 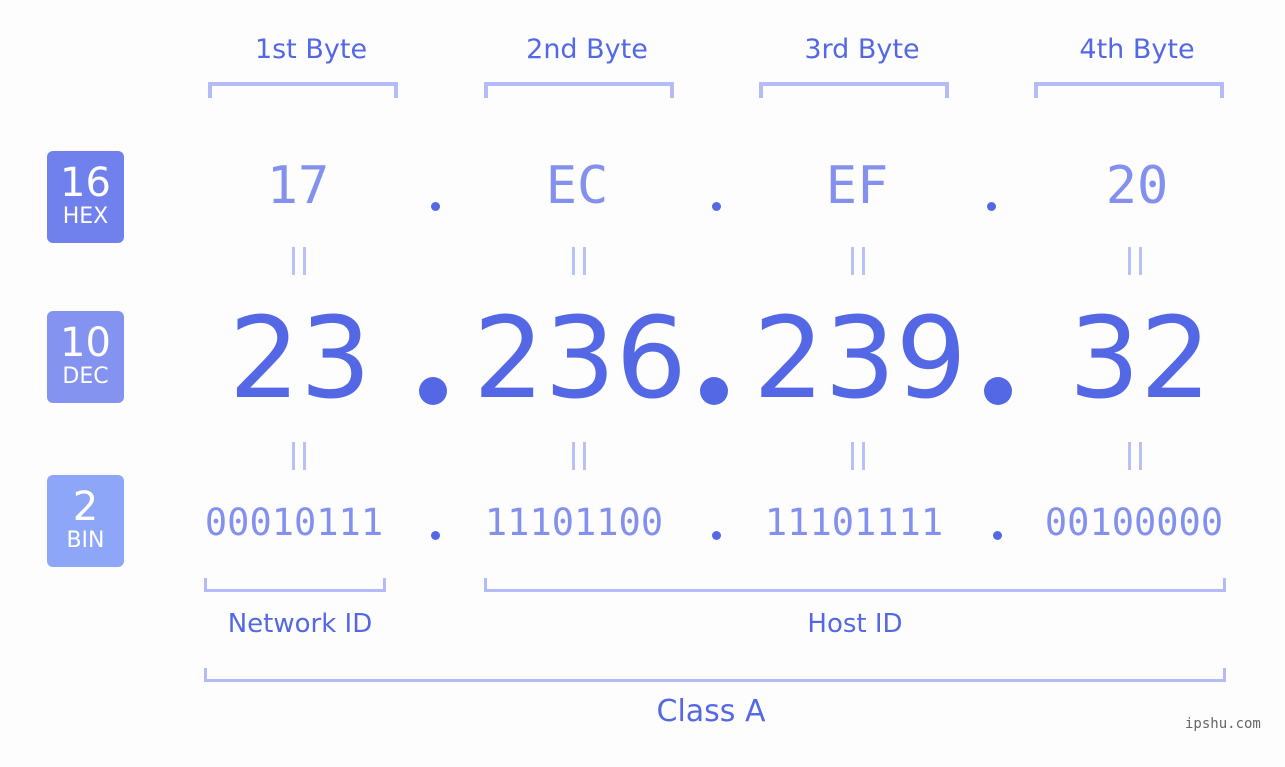 What do you see at coordinates (857, 186) in the screenshot?
I see `hex-value-3: EF` at bounding box center [857, 186].